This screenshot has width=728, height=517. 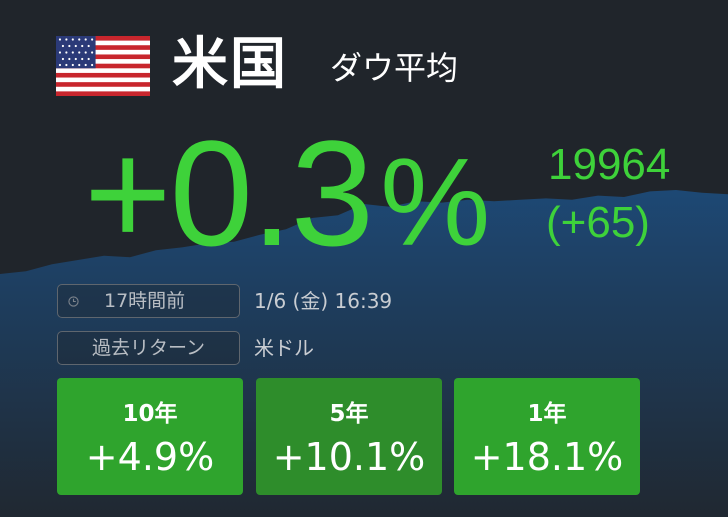 What do you see at coordinates (150, 457) in the screenshot?
I see `return-value: +4.9%` at bounding box center [150, 457].